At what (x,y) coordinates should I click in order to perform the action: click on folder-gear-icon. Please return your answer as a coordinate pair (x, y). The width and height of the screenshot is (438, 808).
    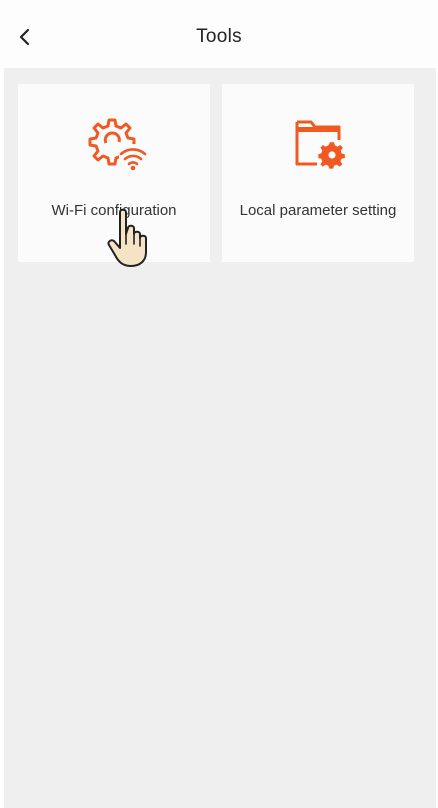
    Looking at the image, I should click on (320, 144).